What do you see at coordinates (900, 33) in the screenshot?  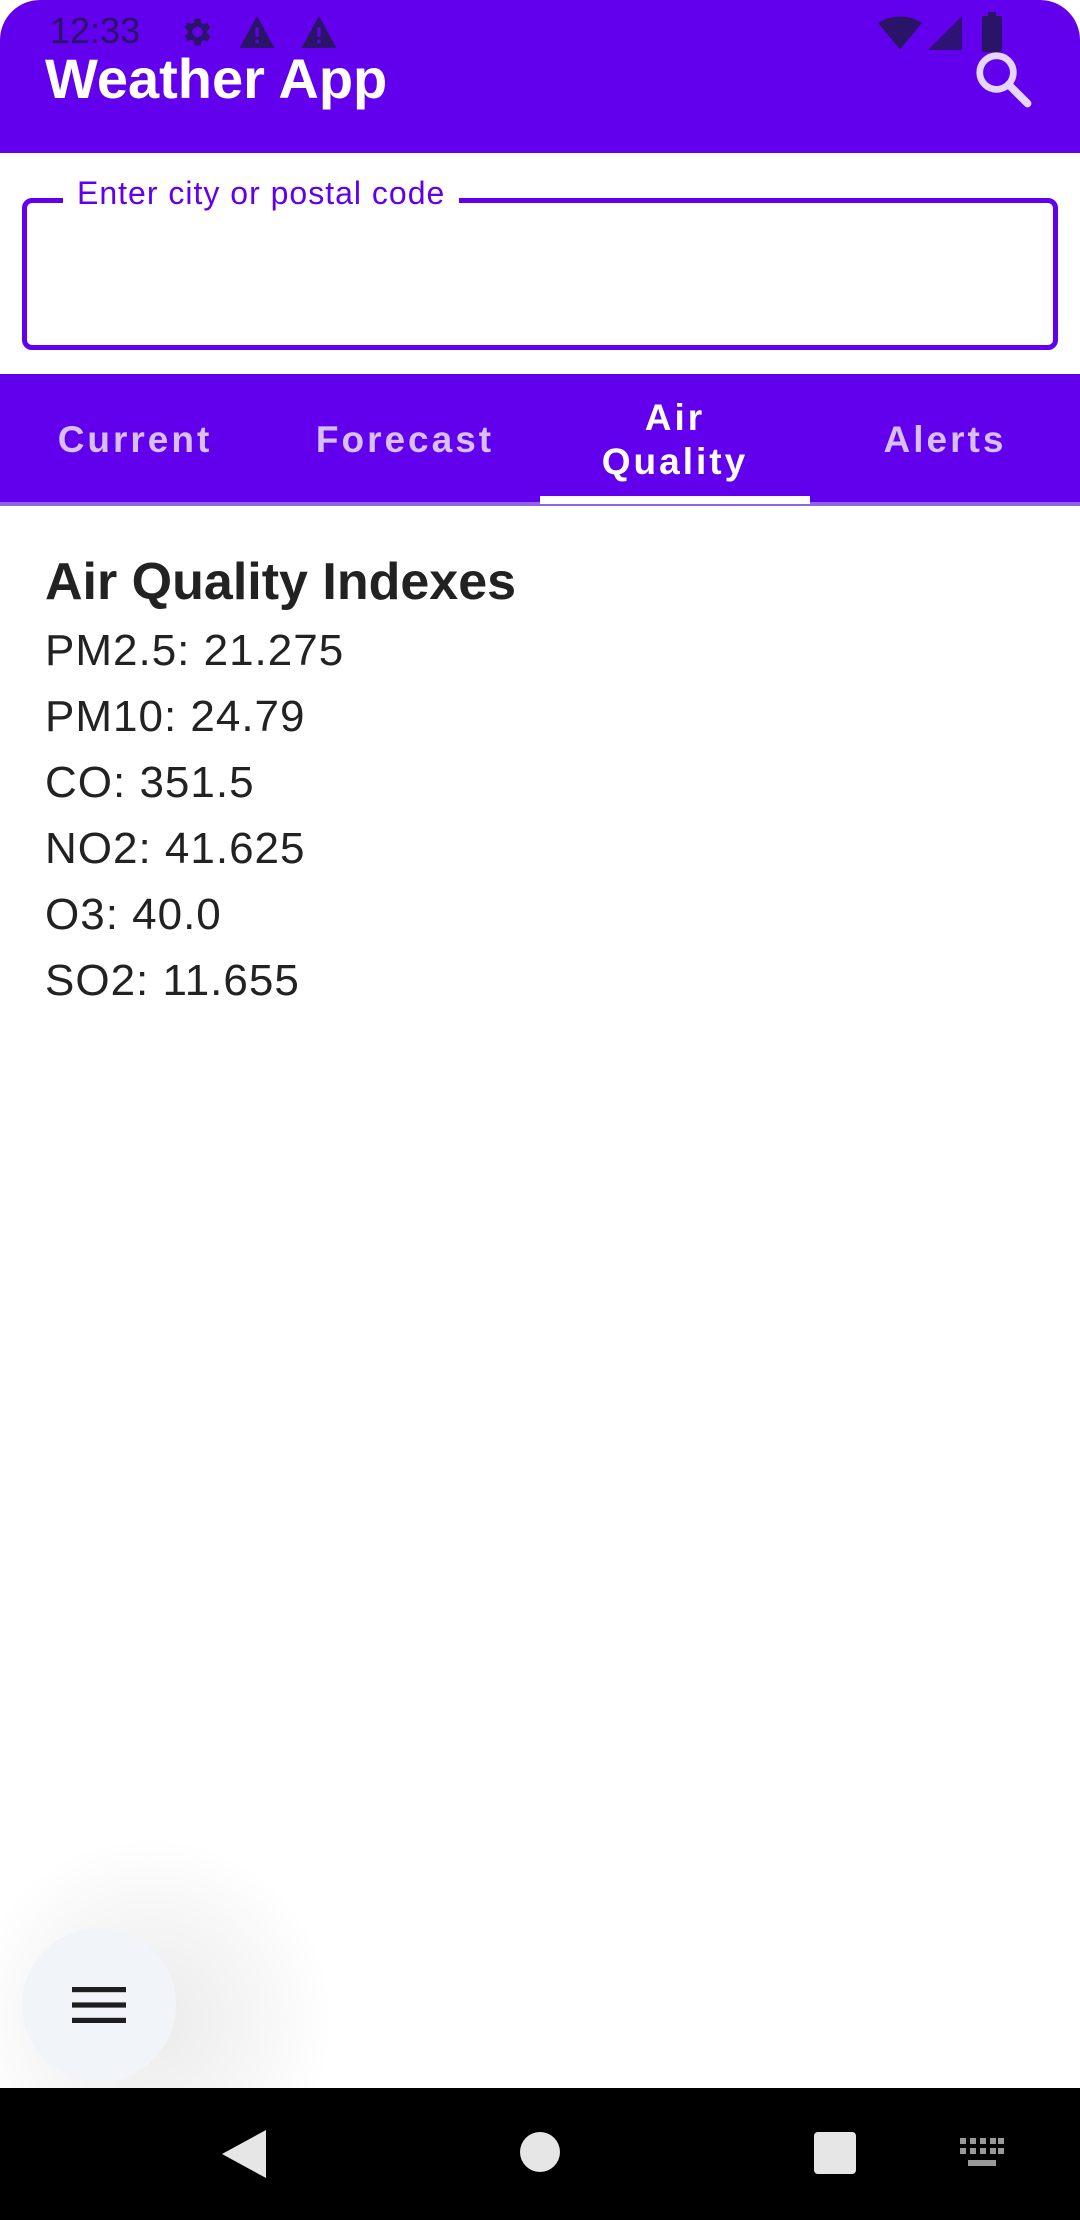 I see `wifi-icon` at bounding box center [900, 33].